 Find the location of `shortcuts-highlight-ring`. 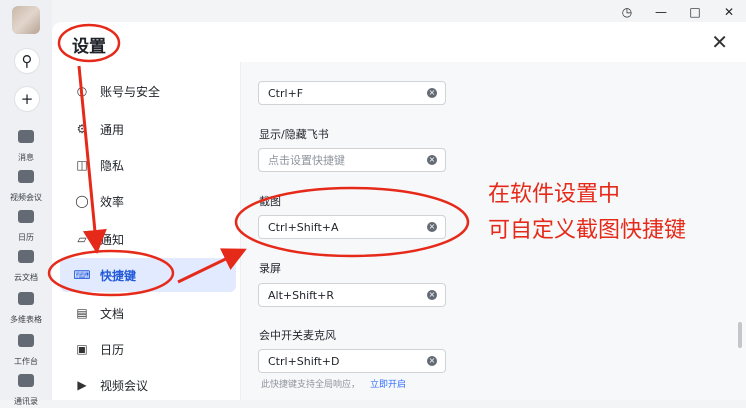

shortcuts-highlight-ring is located at coordinates (111, 273).